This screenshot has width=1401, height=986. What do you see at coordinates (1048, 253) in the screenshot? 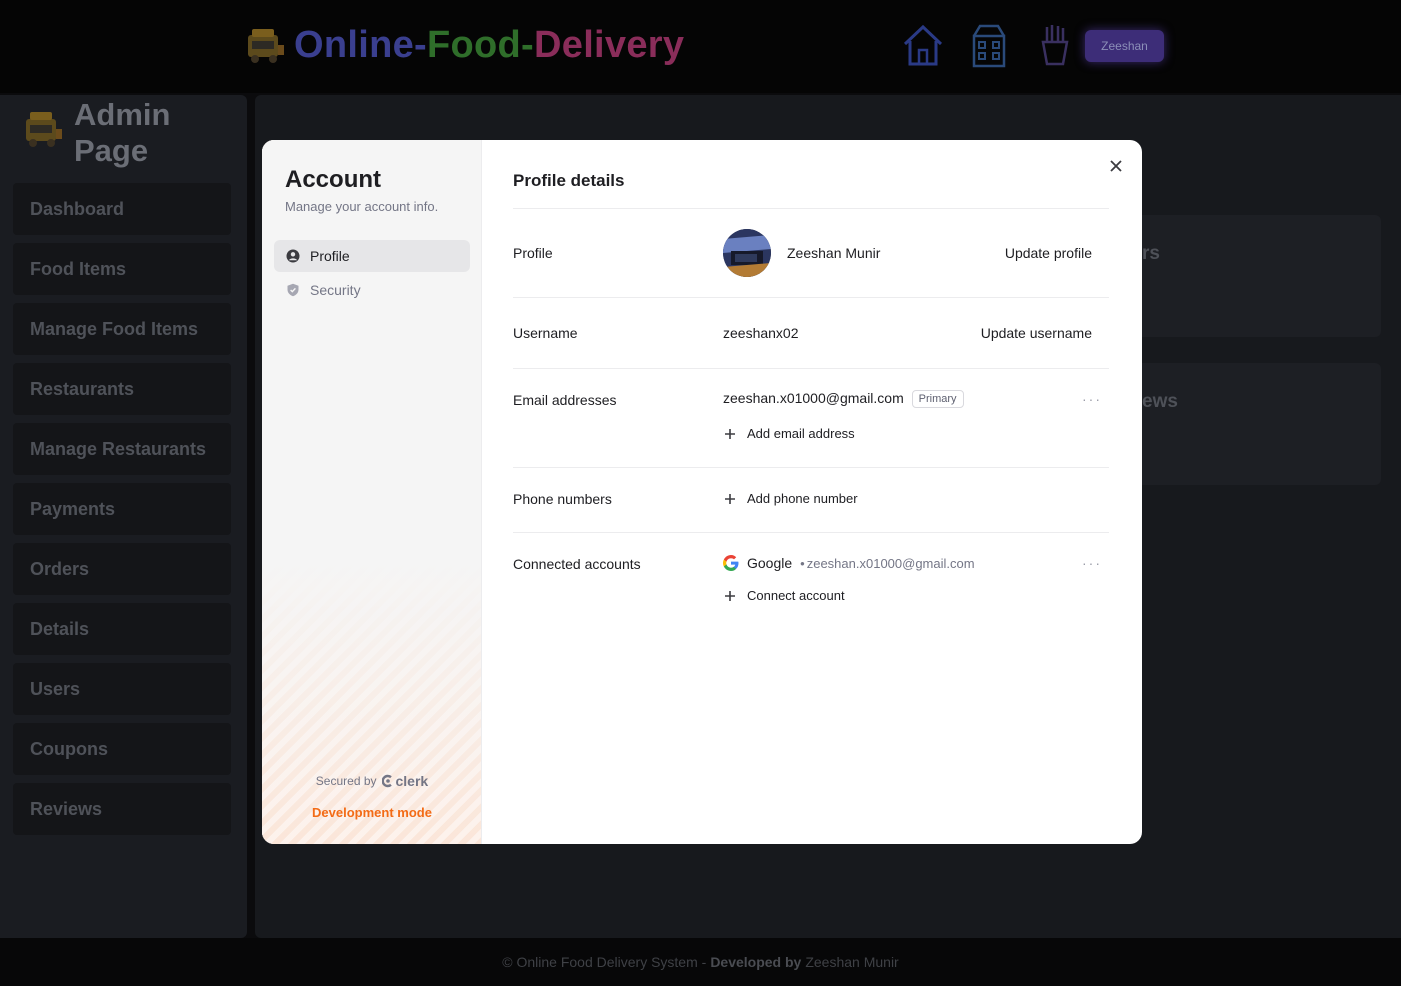
I see `update-profile-button: Update profile` at bounding box center [1048, 253].